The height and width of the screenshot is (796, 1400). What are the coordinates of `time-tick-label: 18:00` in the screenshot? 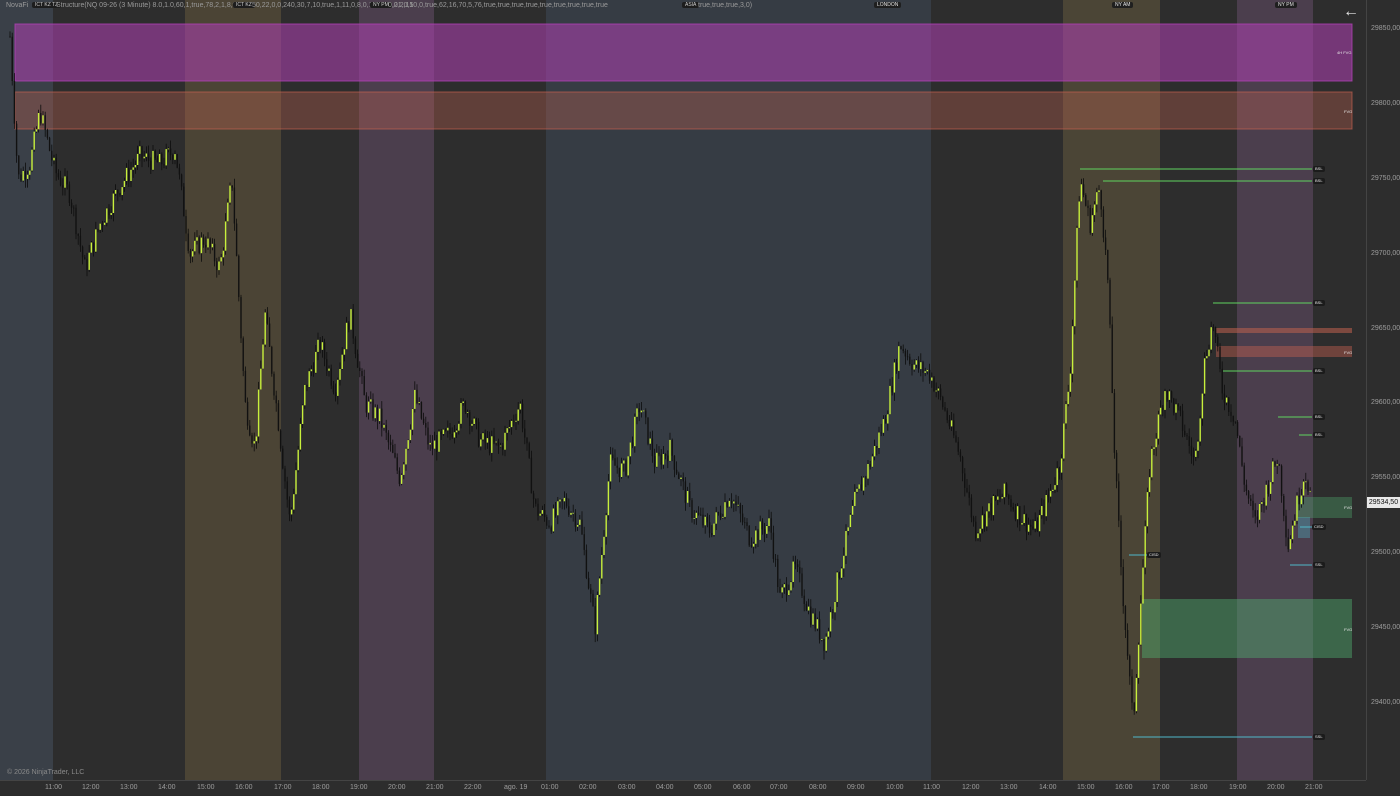 It's located at (321, 787).